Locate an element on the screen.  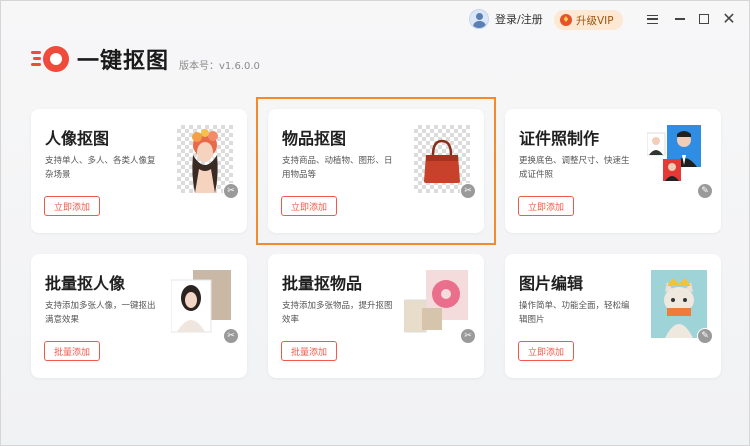
card-description: 支持添加多张物品，提升抠图效率 is located at coordinates (337, 313).